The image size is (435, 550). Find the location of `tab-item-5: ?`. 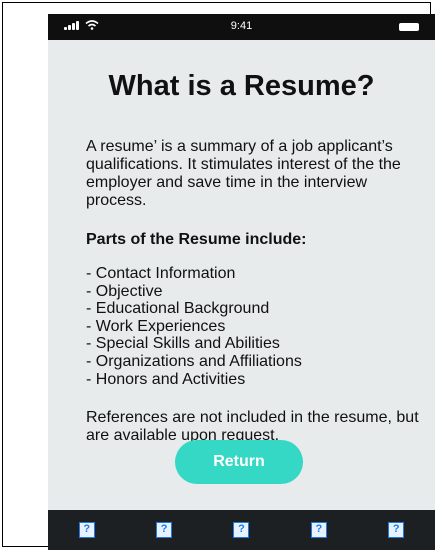

tab-item-5: ? is located at coordinates (396, 530).